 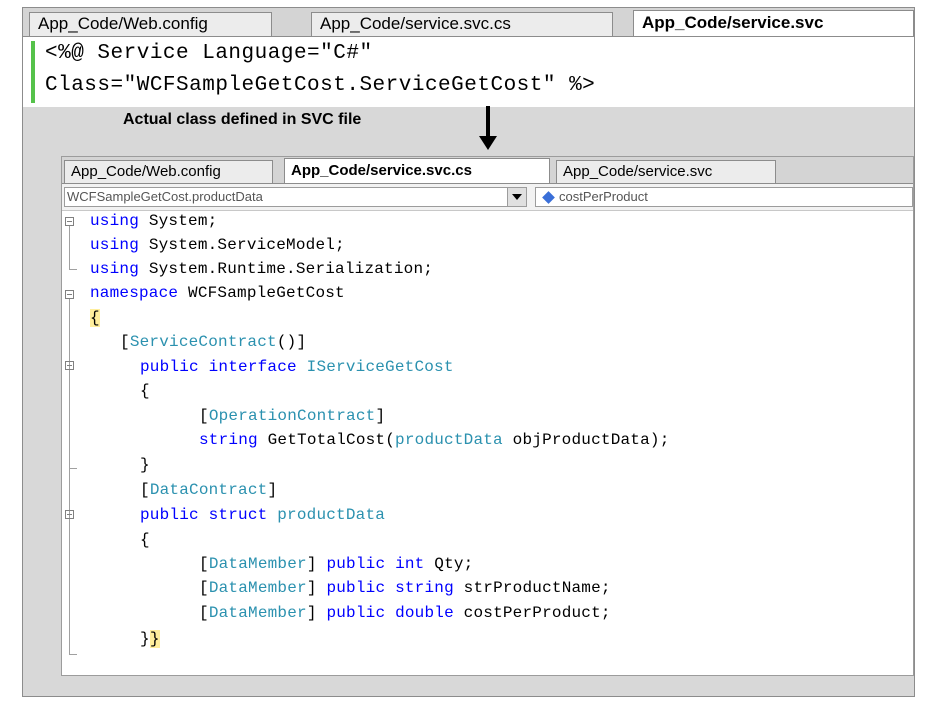 I want to click on code-line: [DataContract], so click(x=209, y=490).